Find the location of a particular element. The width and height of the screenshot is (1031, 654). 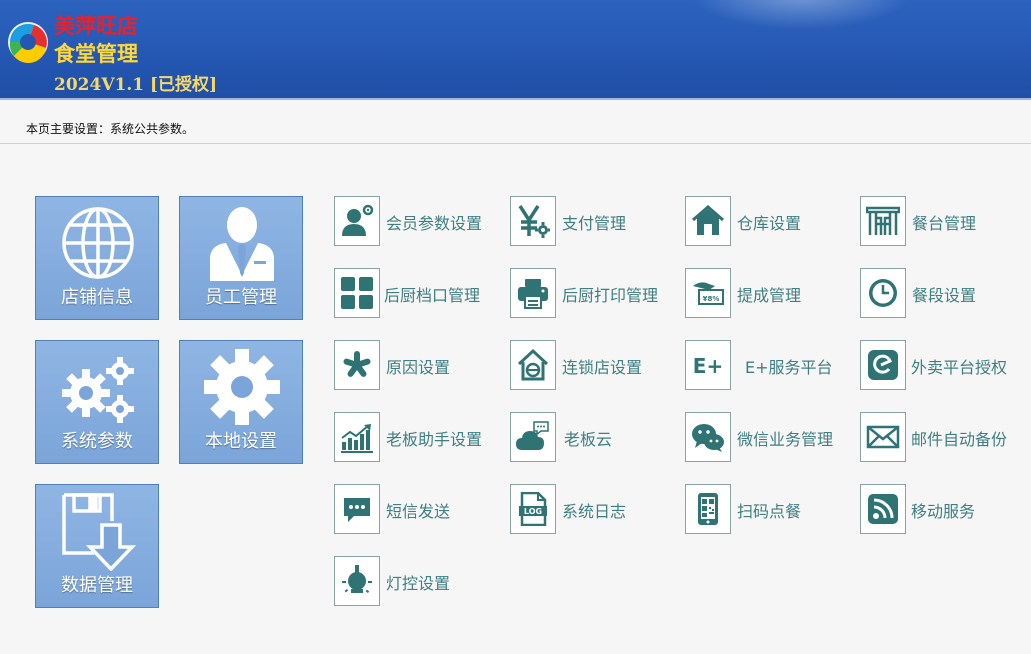

logo-icon is located at coordinates (28, 43).